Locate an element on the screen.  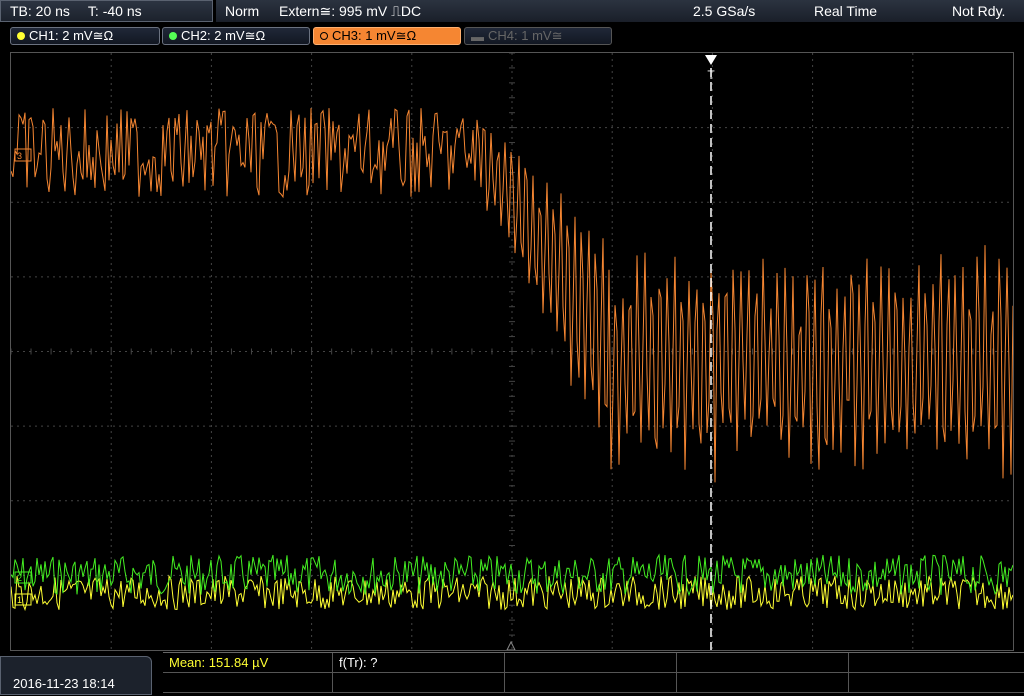
ch3-offset-marker: 3 is located at coordinates (23, 155).